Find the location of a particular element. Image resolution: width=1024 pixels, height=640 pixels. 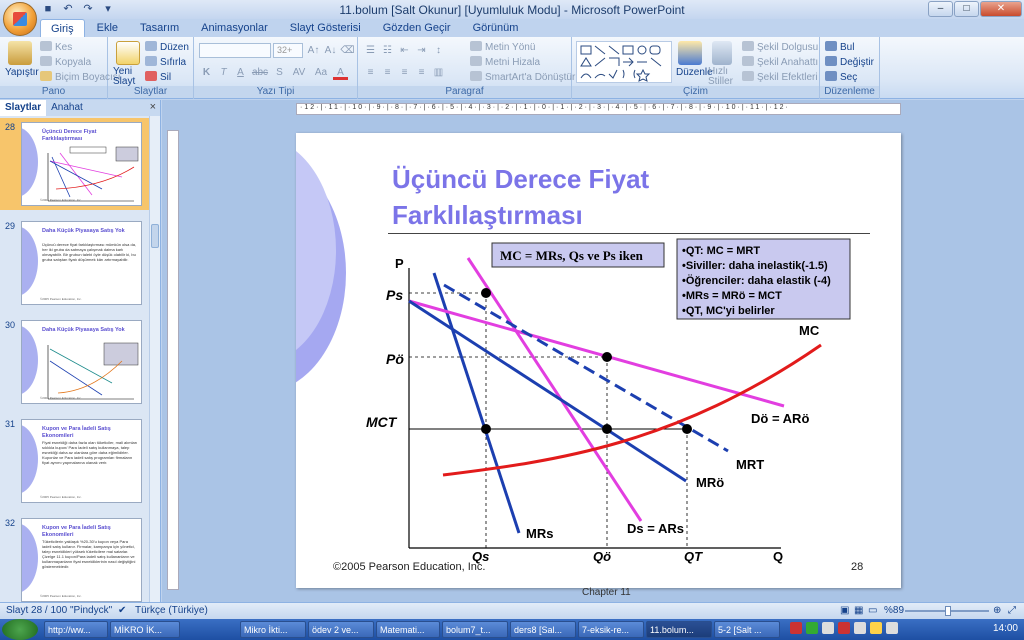

zoom-level: %89 is located at coordinates (894, 610).